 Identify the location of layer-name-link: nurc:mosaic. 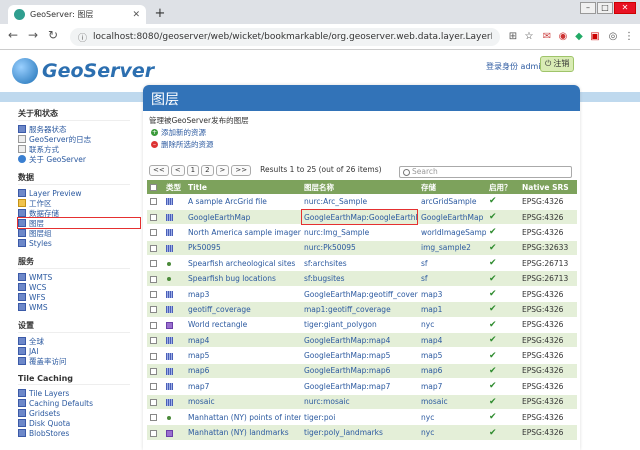
(359, 402).